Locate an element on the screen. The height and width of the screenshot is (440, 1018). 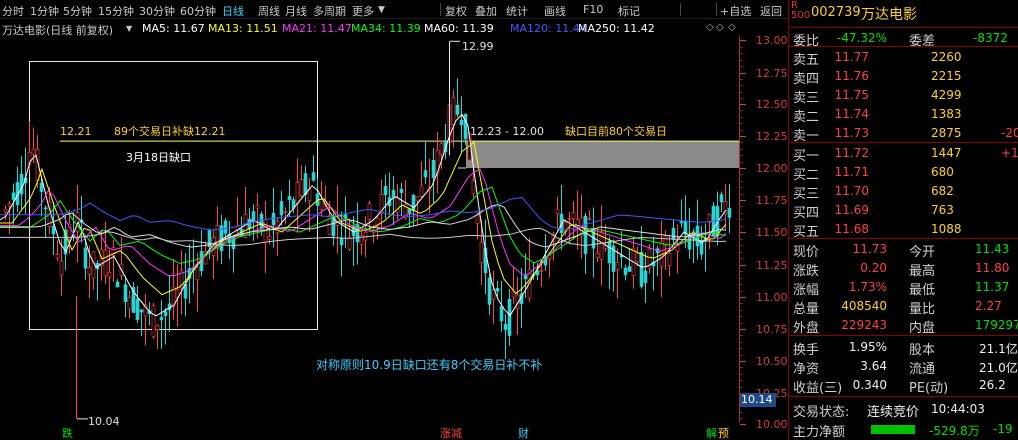
level-price: 11.74 is located at coordinates (852, 114).